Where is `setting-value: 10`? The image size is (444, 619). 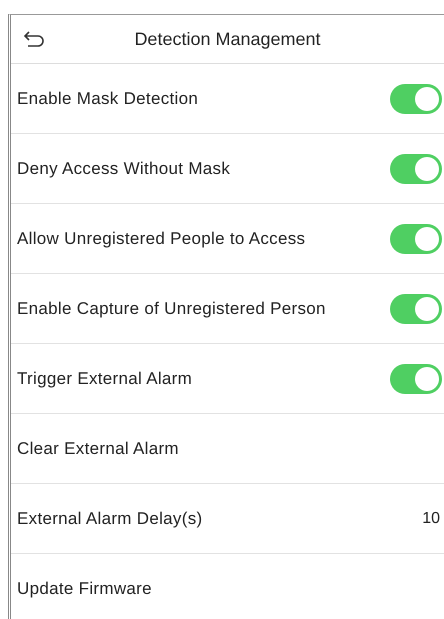
setting-value: 10 is located at coordinates (431, 519).